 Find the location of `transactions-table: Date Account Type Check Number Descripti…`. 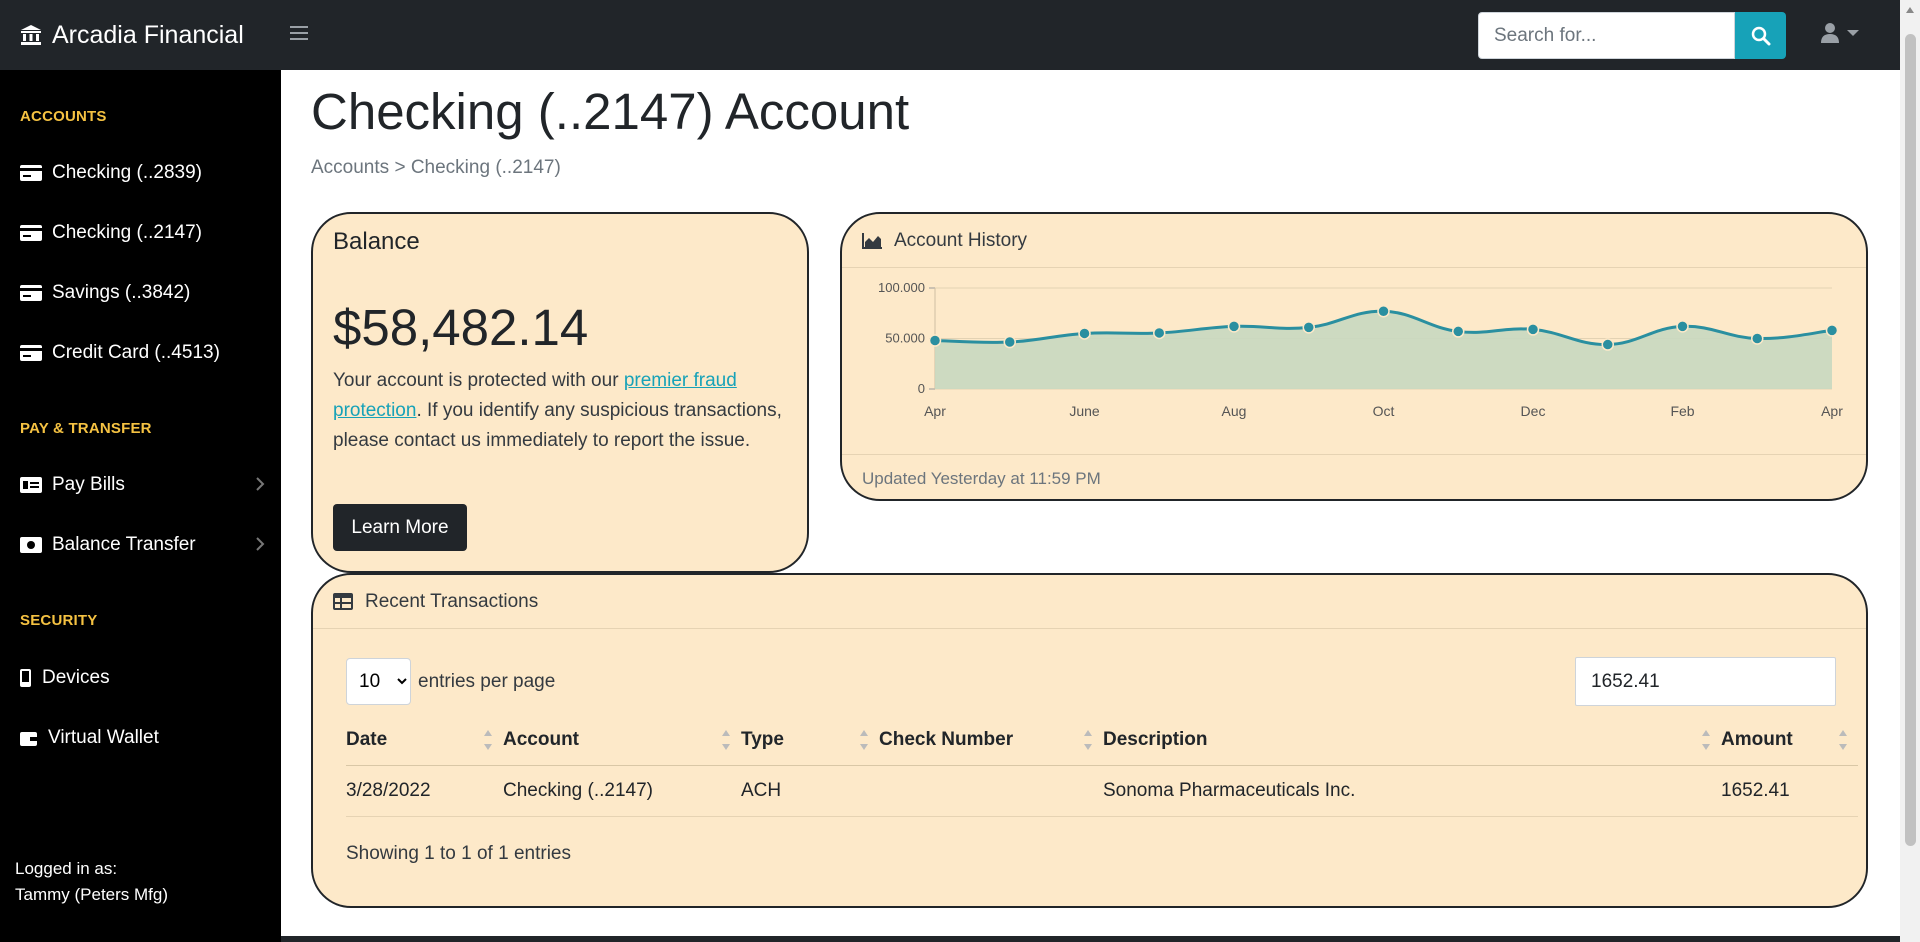

transactions-table: Date Account Type Check Number Descripti… is located at coordinates (1102, 766).